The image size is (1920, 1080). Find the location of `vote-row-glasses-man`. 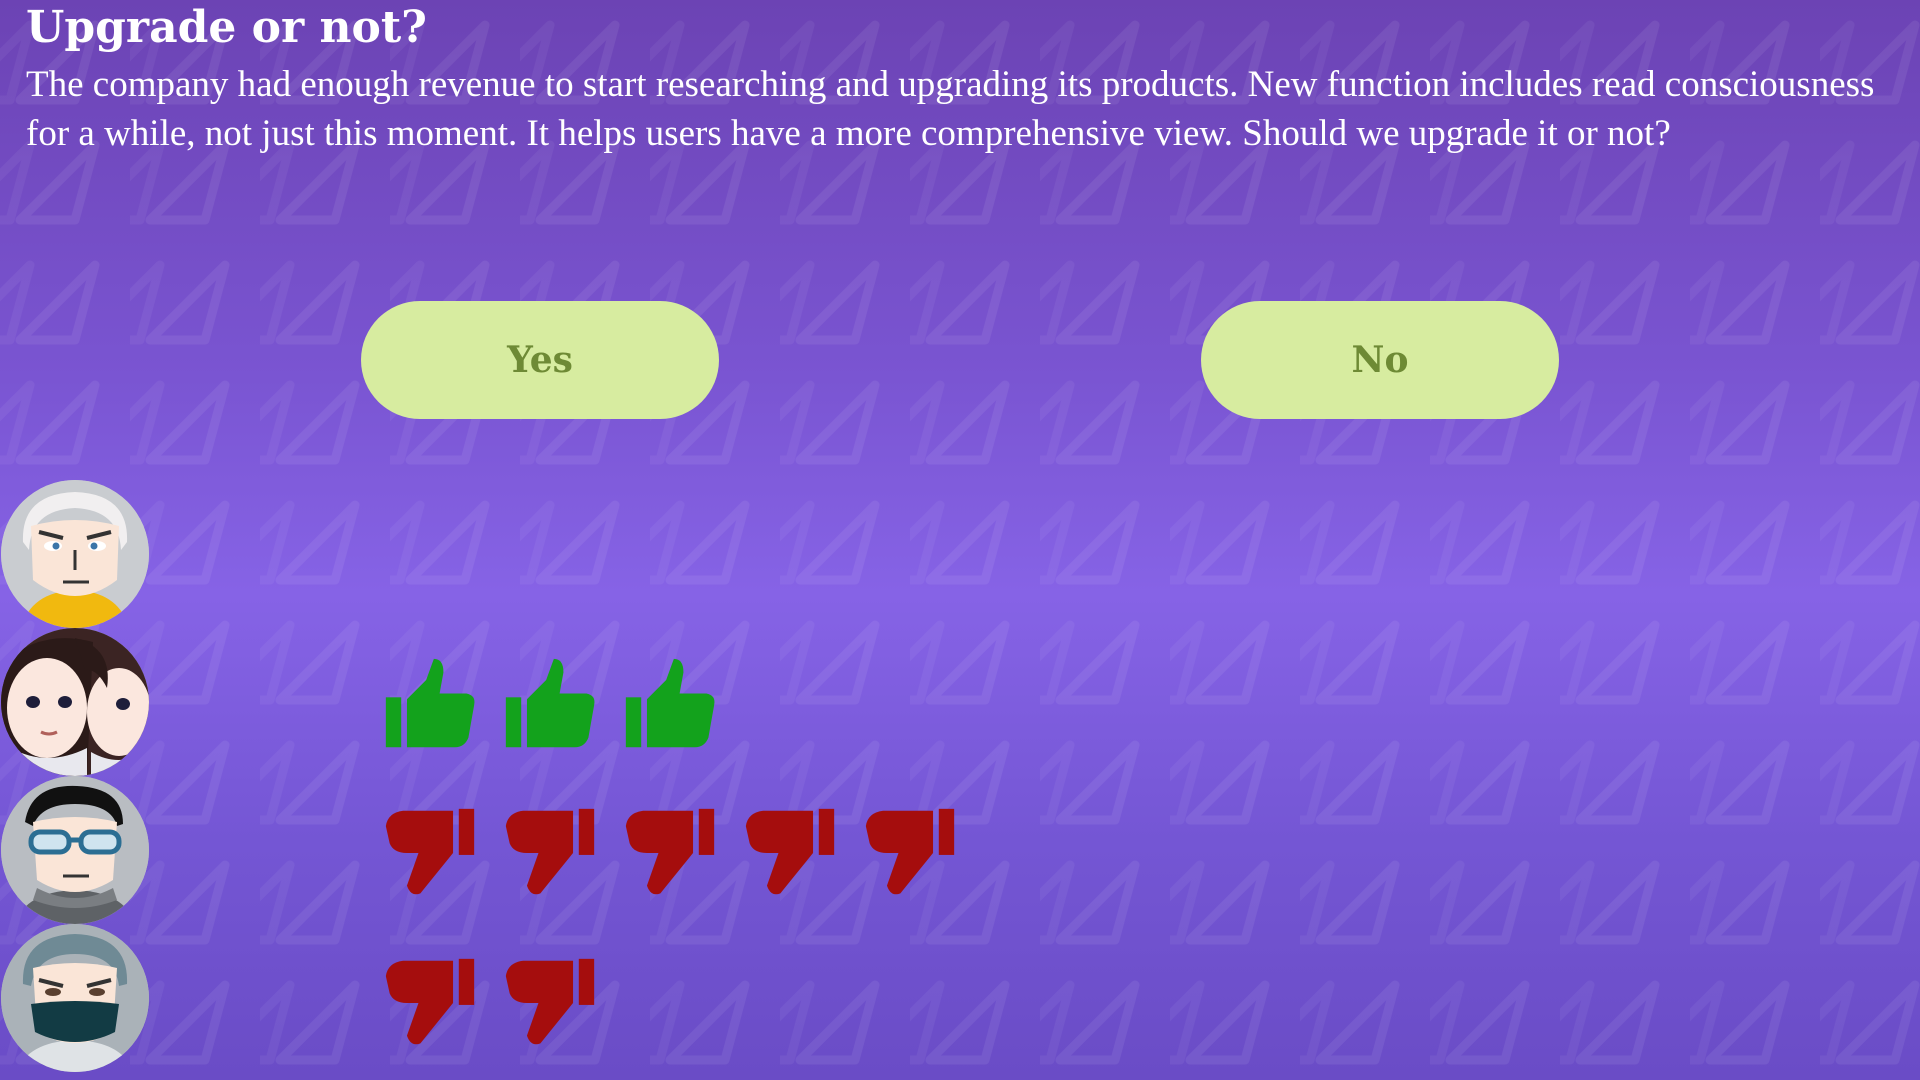

vote-row-glasses-man is located at coordinates (670, 858).